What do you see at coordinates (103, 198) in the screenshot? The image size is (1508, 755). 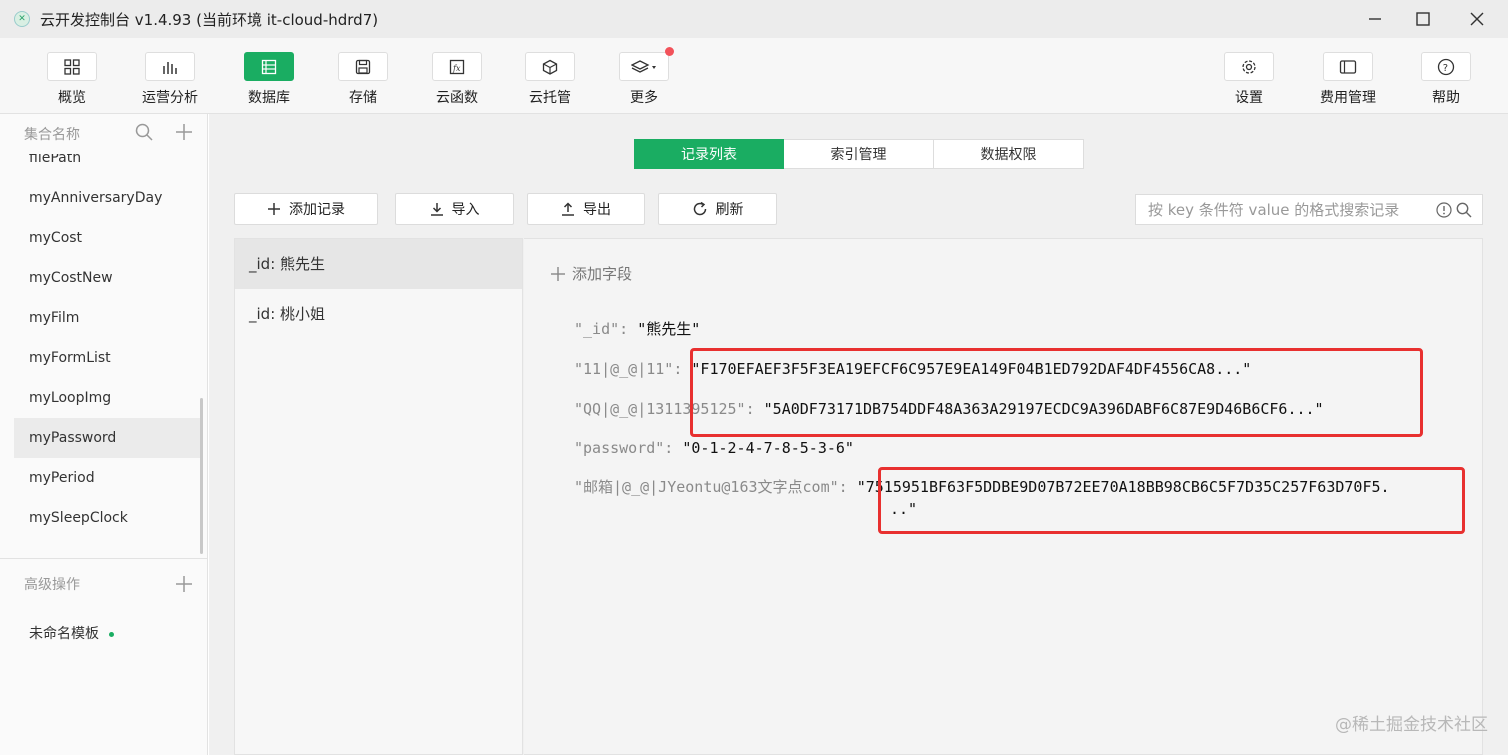 I see `collection-item: myAnniversaryDay` at bounding box center [103, 198].